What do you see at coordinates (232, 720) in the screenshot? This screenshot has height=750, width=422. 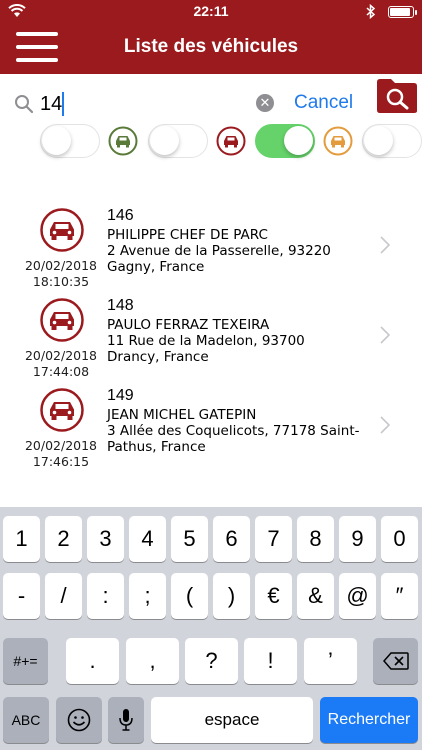 I see `space-key: espace` at bounding box center [232, 720].